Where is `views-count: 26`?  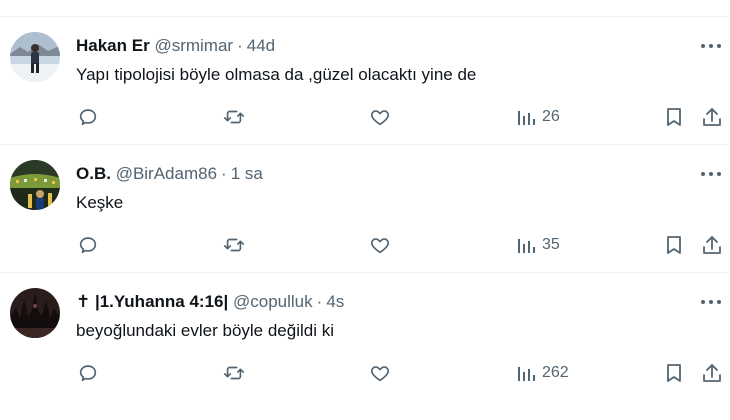 views-count: 26 is located at coordinates (551, 116).